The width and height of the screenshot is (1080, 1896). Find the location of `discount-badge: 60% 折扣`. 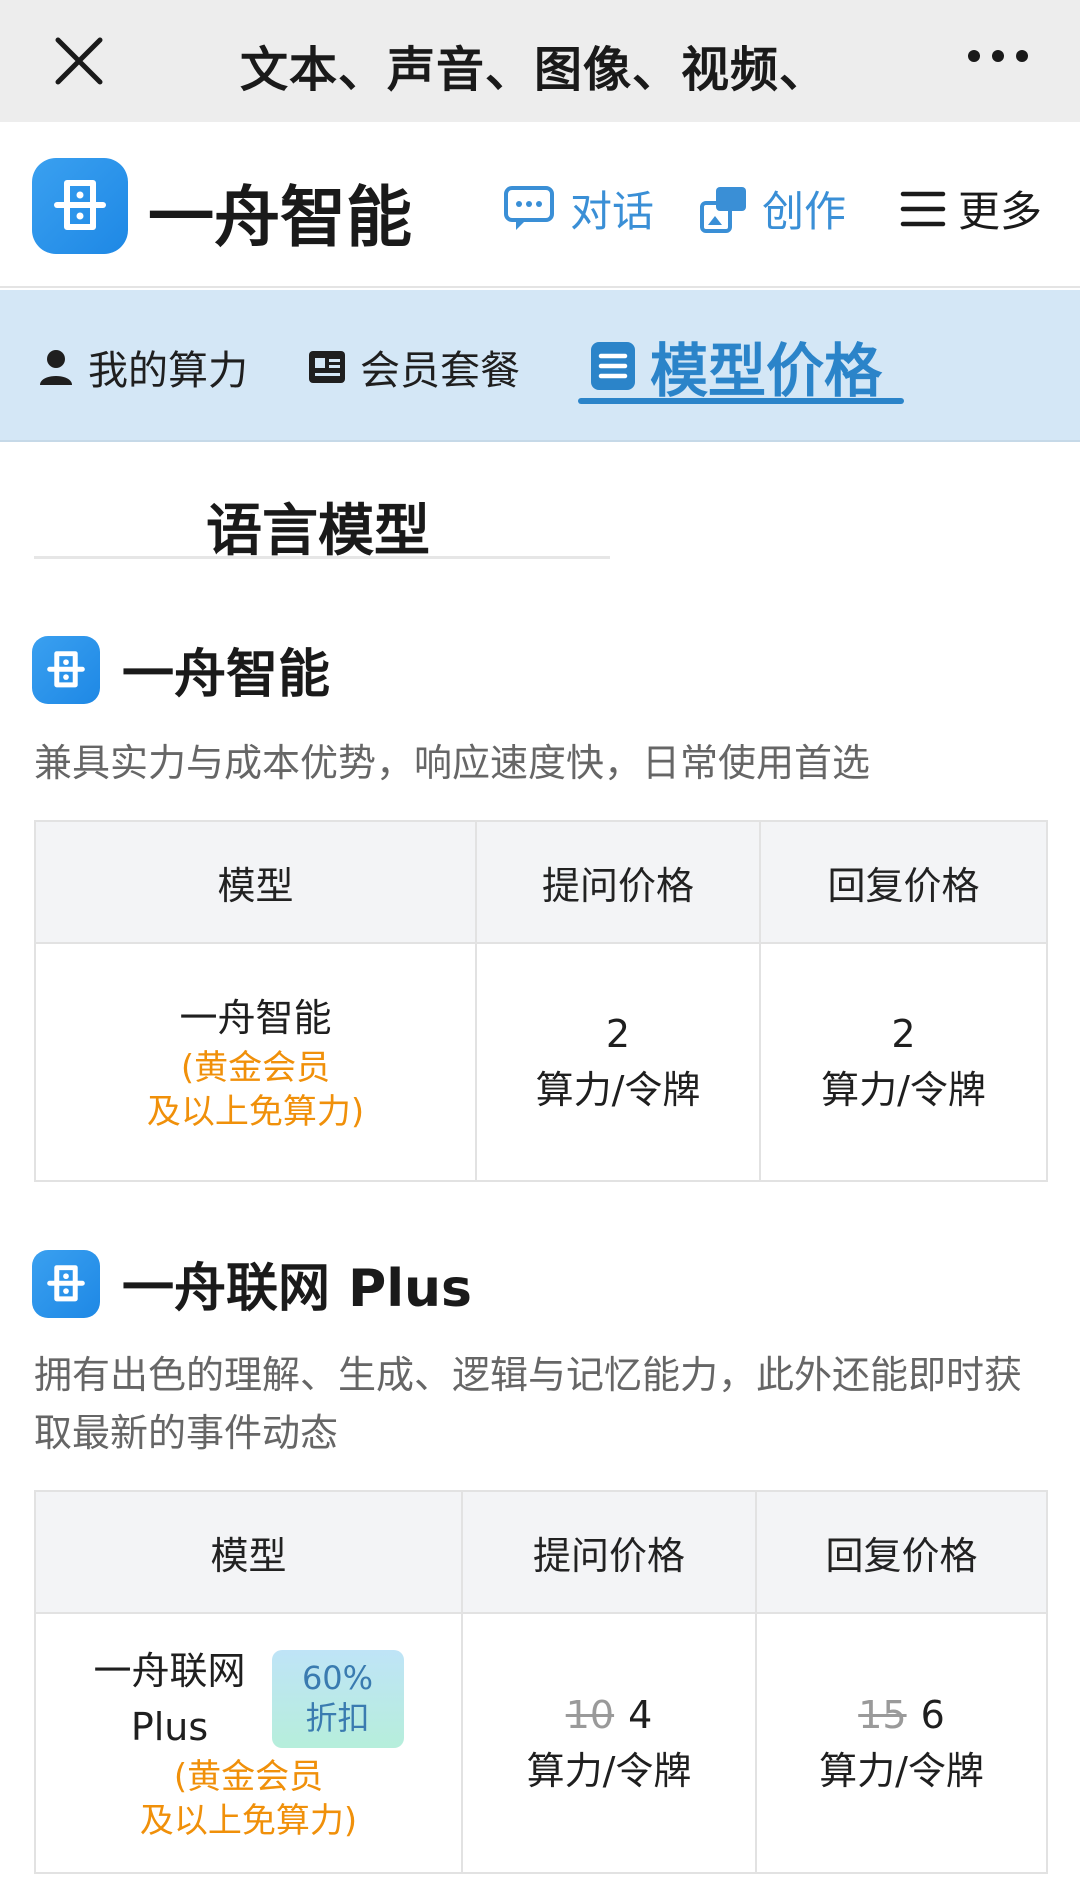

discount-badge: 60% 折扣 is located at coordinates (337, 1699).